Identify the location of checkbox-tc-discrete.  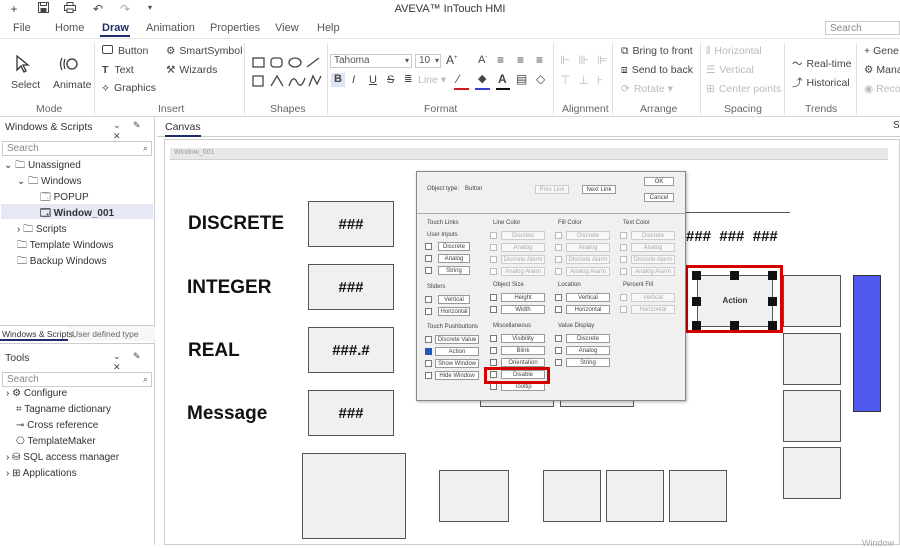
(623, 235).